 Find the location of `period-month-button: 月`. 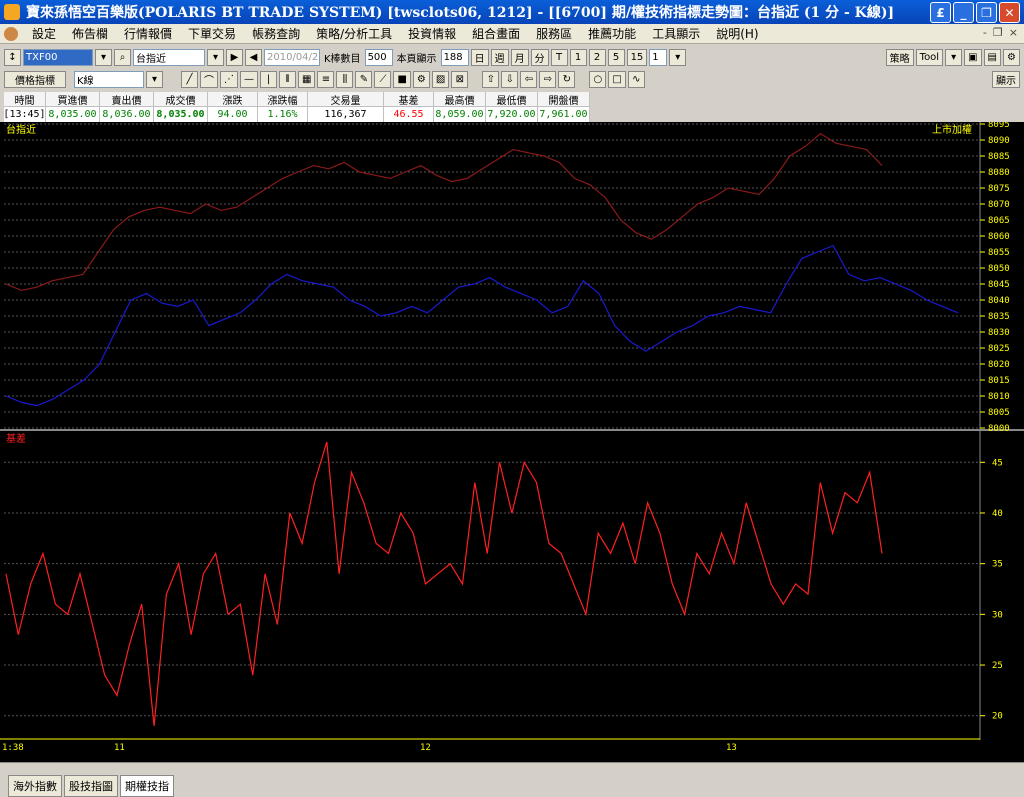

period-month-button: 月 is located at coordinates (519, 57).